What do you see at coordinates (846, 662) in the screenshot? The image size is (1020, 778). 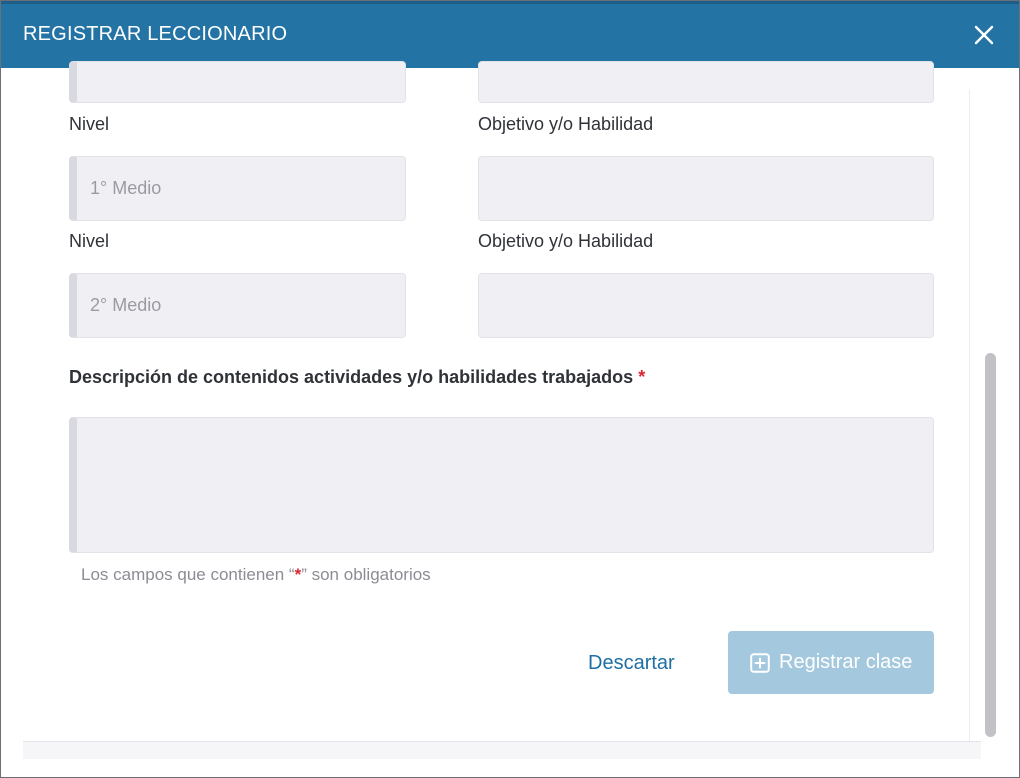 I see `register-class-label: Registrar clase` at bounding box center [846, 662].